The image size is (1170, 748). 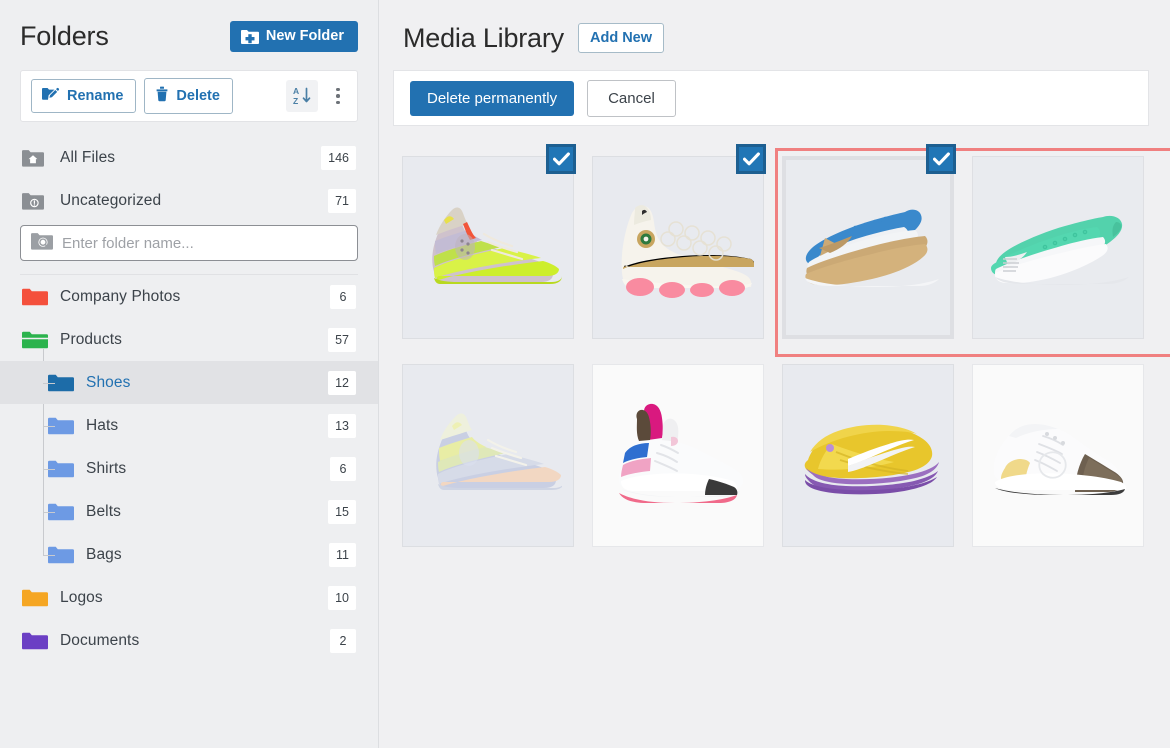 What do you see at coordinates (771, 98) in the screenshot?
I see `bulk-actions-toolbar: Delete permanently Cancel` at bounding box center [771, 98].